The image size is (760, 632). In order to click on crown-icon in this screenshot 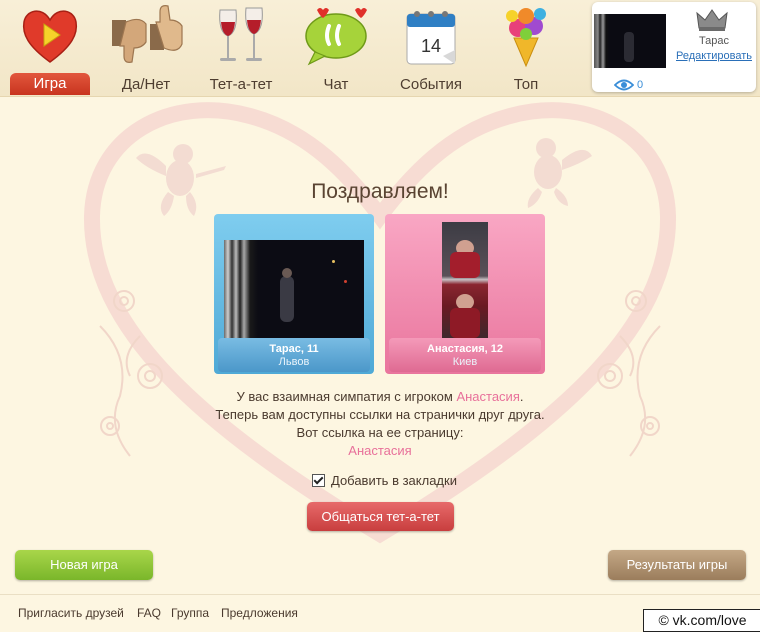, I will do `click(712, 22)`.